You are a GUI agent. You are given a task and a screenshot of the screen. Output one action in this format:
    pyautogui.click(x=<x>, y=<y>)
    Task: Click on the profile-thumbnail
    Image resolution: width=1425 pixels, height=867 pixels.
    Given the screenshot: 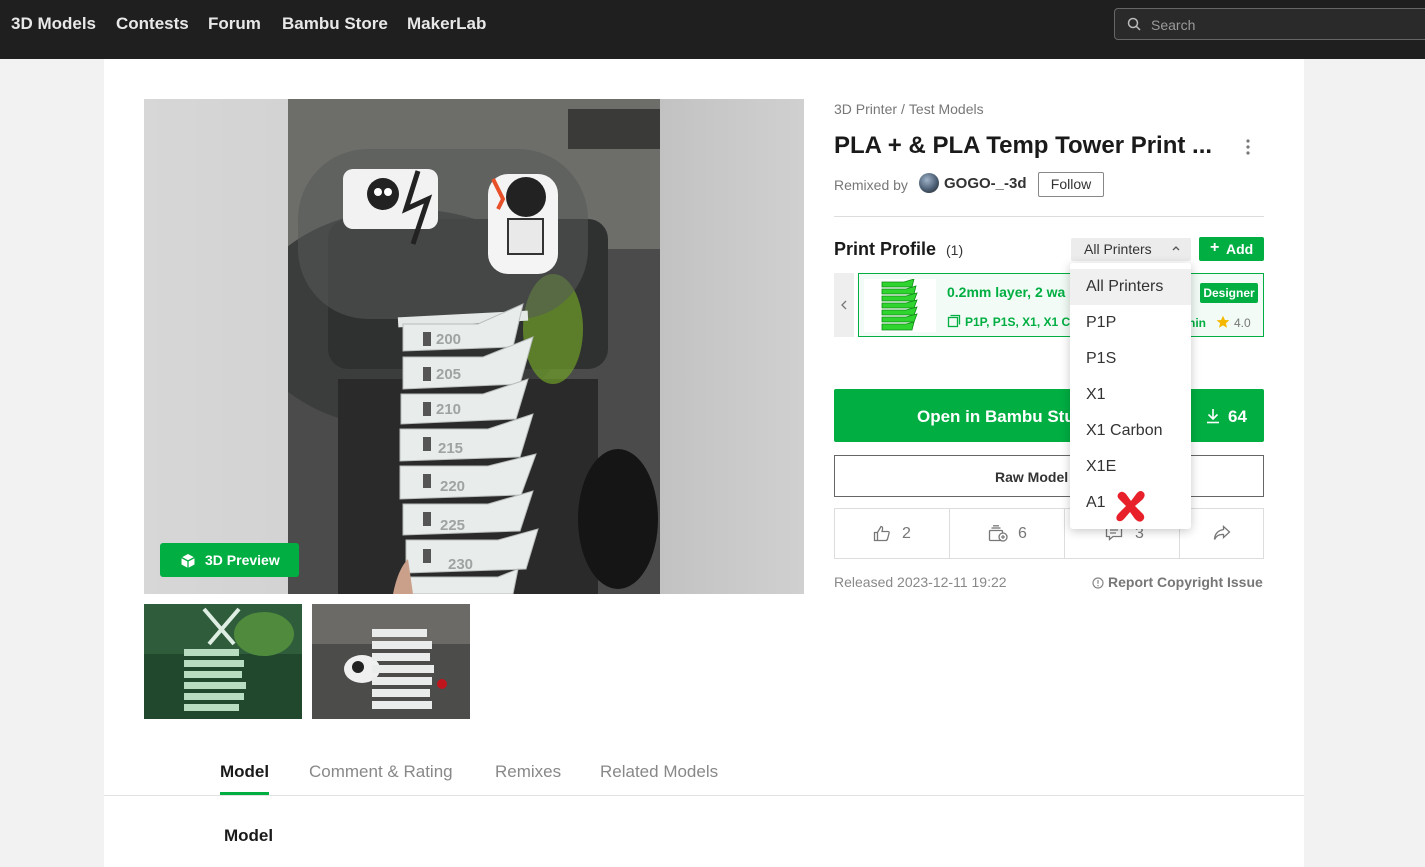 What is the action you would take?
    pyautogui.click(x=900, y=305)
    